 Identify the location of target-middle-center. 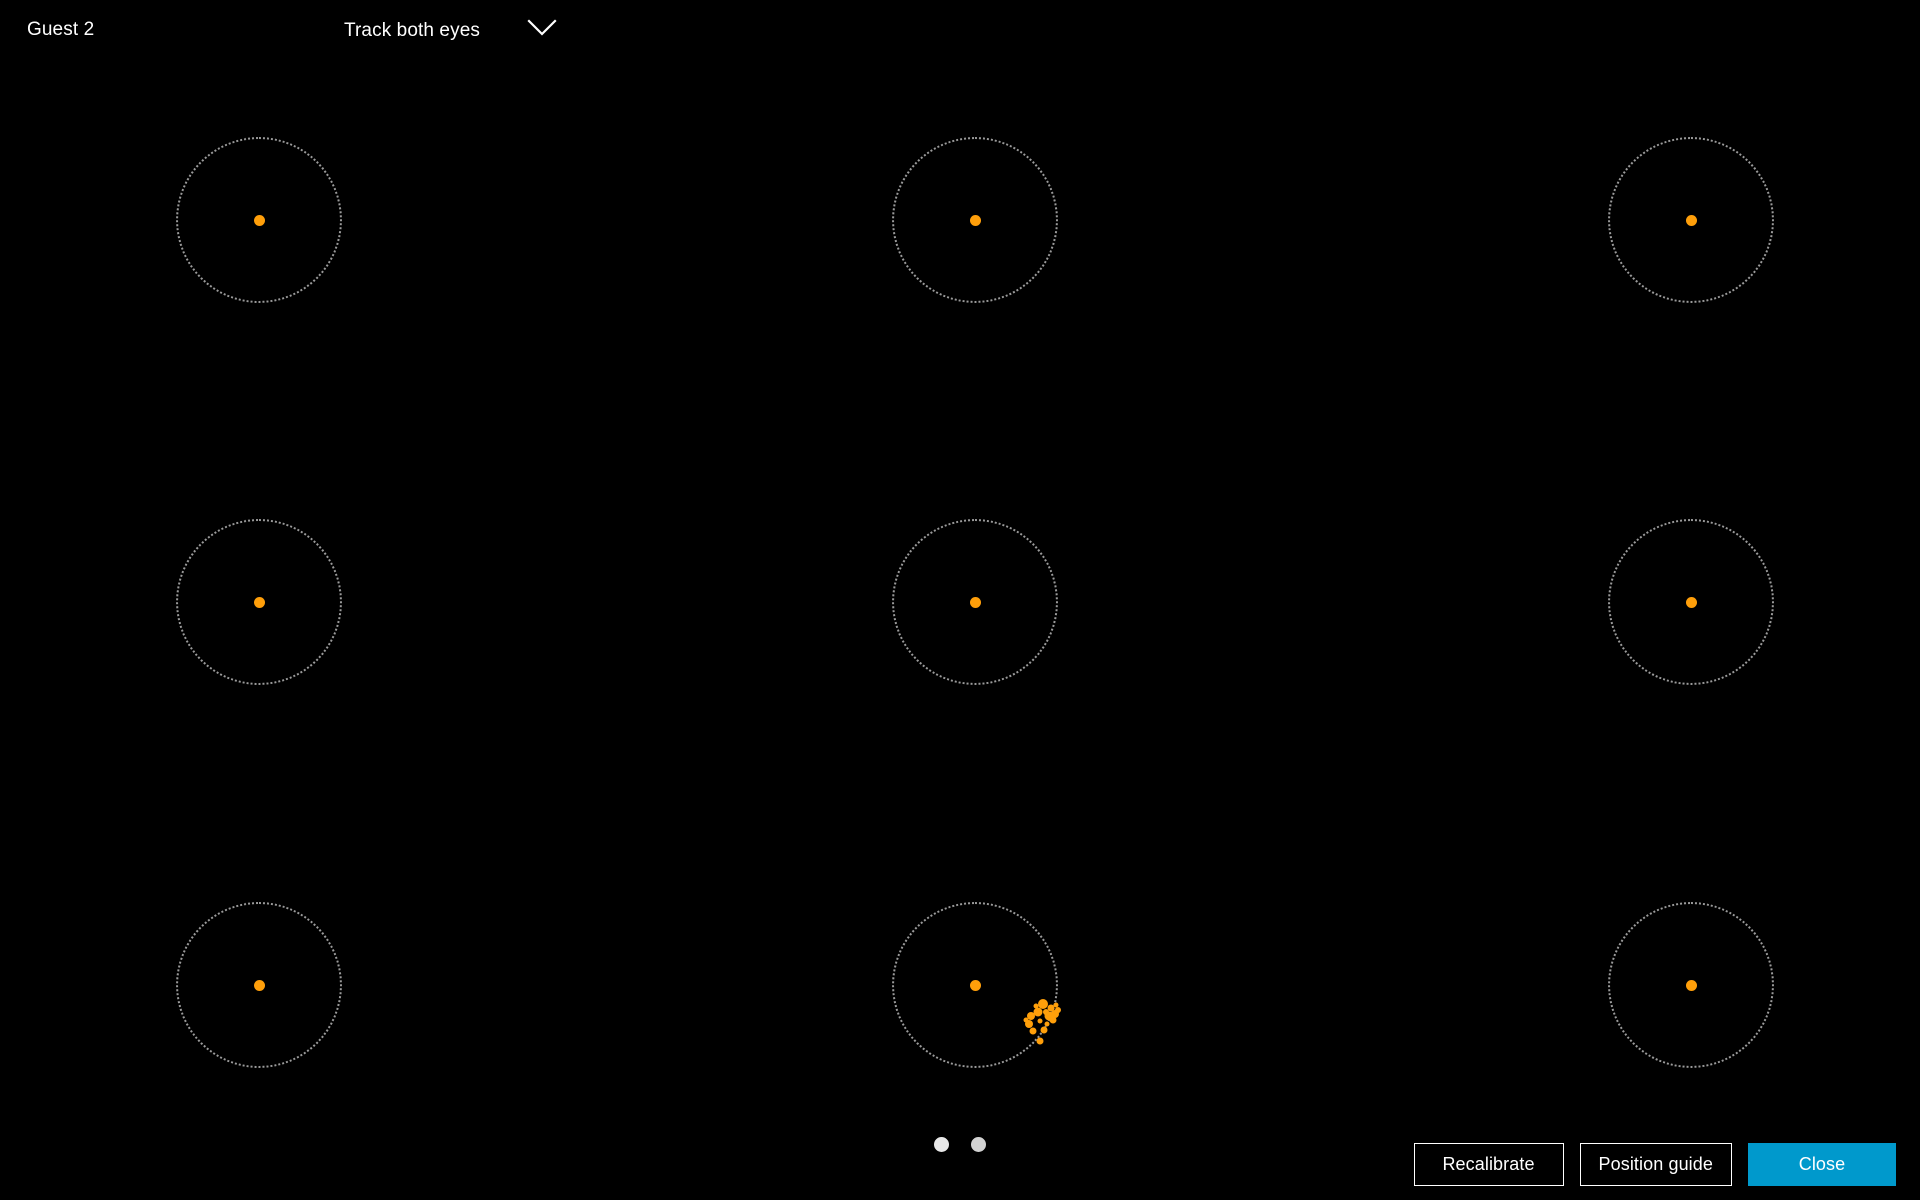
(975, 602).